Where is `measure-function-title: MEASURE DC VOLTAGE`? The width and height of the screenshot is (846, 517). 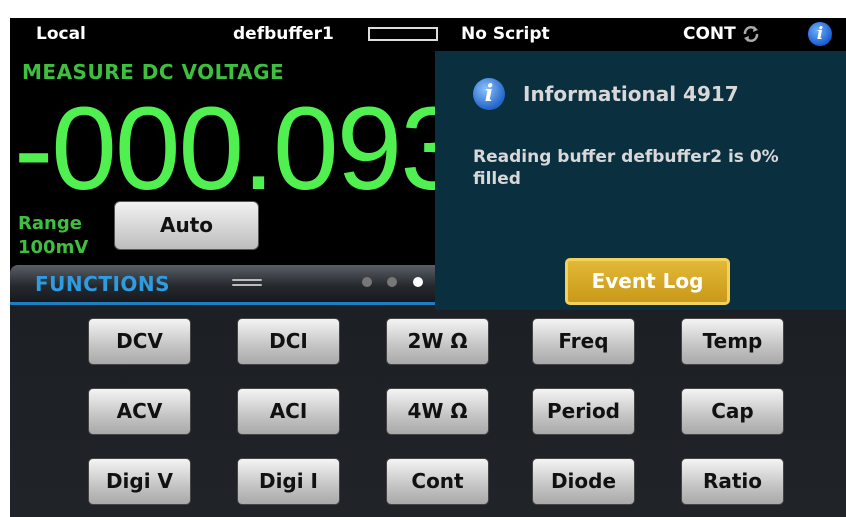
measure-function-title: MEASURE DC VOLTAGE is located at coordinates (153, 72).